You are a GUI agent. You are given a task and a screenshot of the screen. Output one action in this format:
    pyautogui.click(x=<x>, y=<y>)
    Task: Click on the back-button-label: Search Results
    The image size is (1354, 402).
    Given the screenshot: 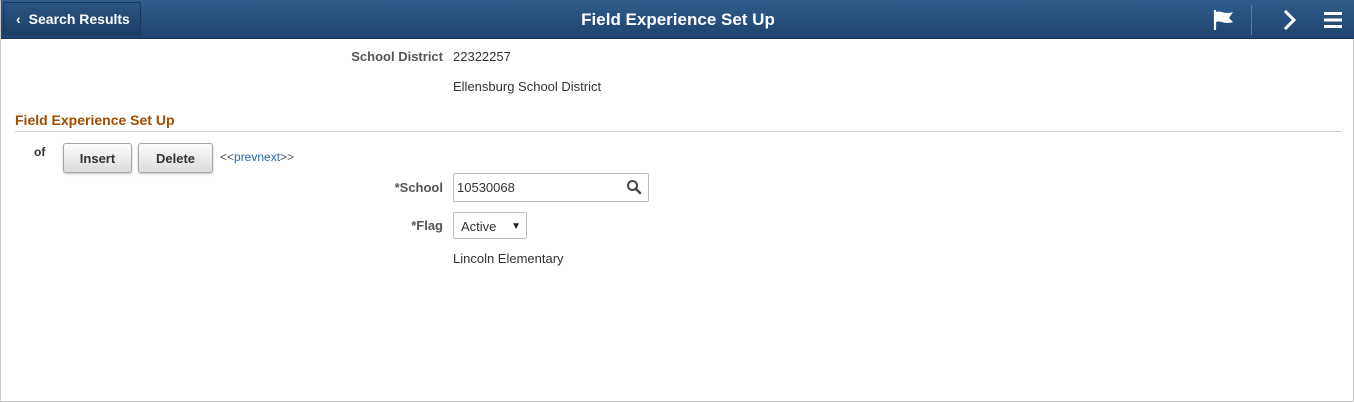 What is the action you would take?
    pyautogui.click(x=79, y=18)
    